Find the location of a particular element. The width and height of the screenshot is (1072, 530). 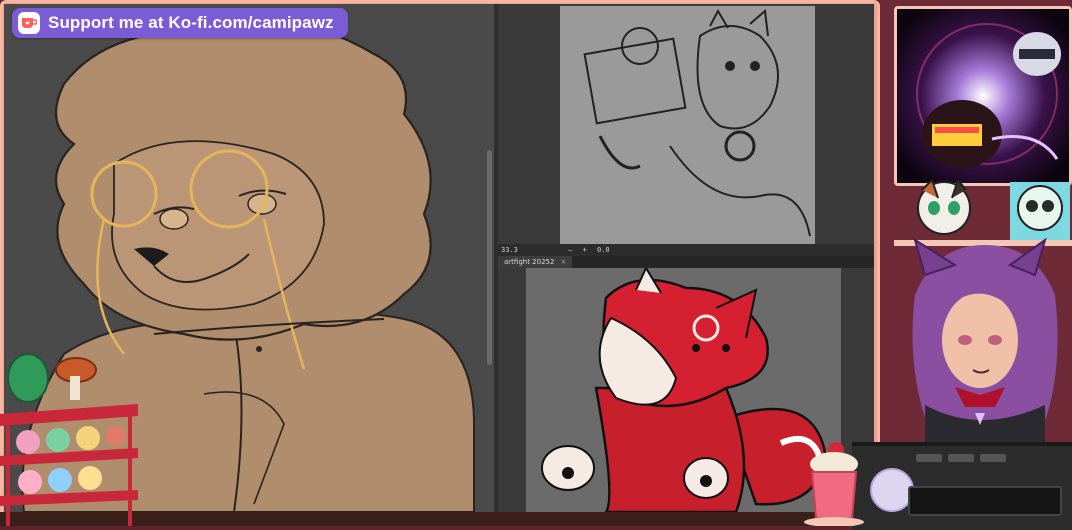

tab-artfight: artfight 20252 × is located at coordinates (535, 262).